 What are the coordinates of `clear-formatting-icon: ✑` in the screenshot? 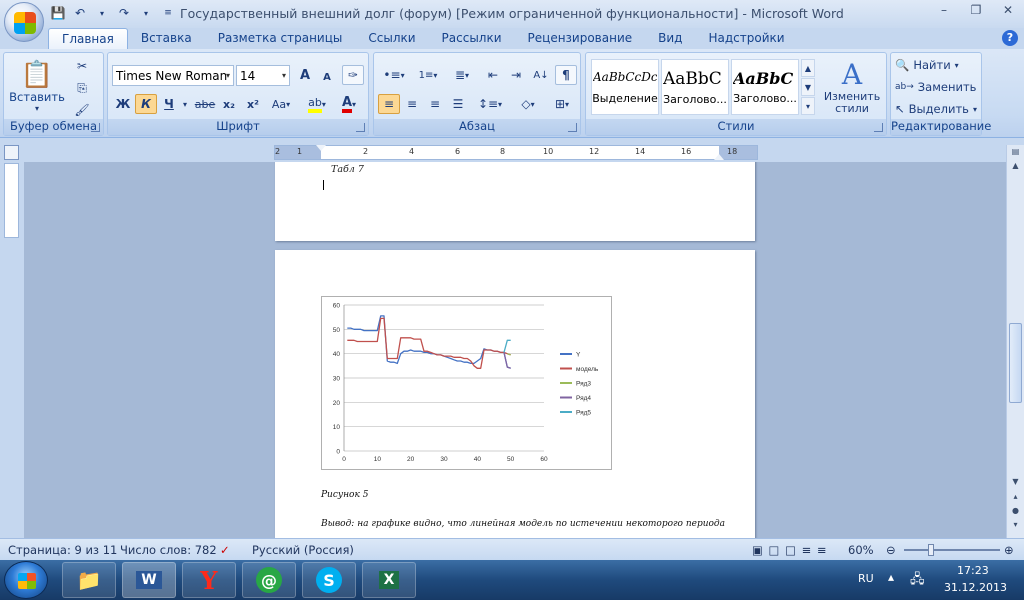 It's located at (353, 75).